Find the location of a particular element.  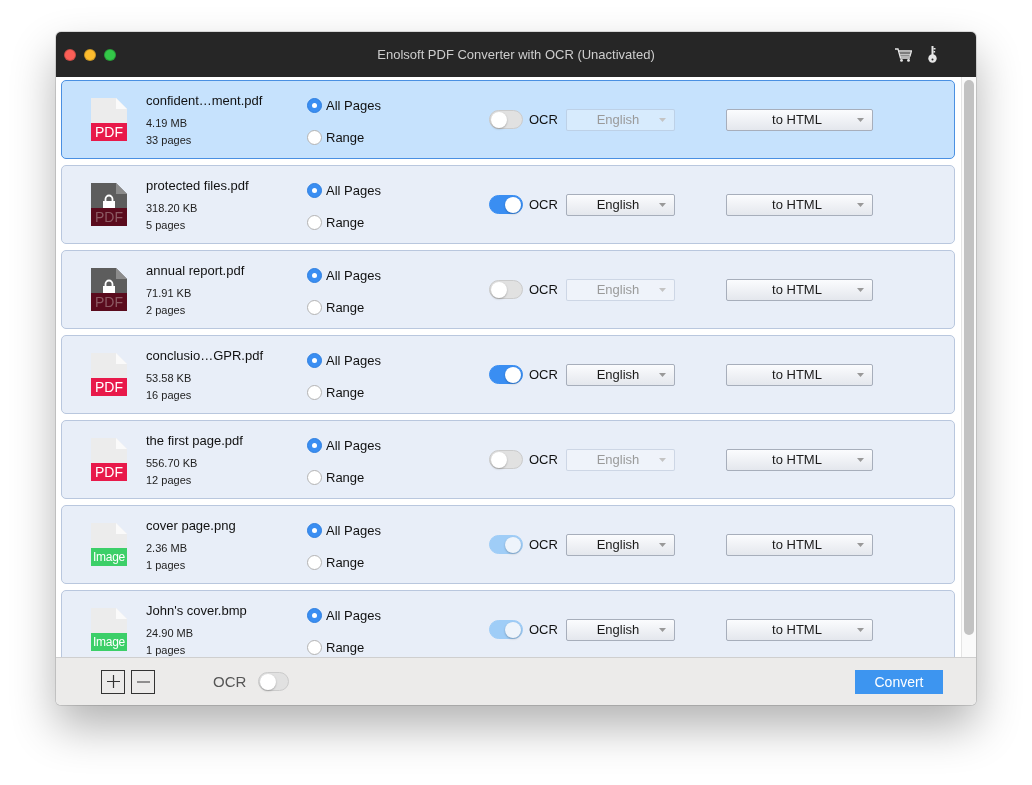

page-count: 2 pages is located at coordinates (166, 310).